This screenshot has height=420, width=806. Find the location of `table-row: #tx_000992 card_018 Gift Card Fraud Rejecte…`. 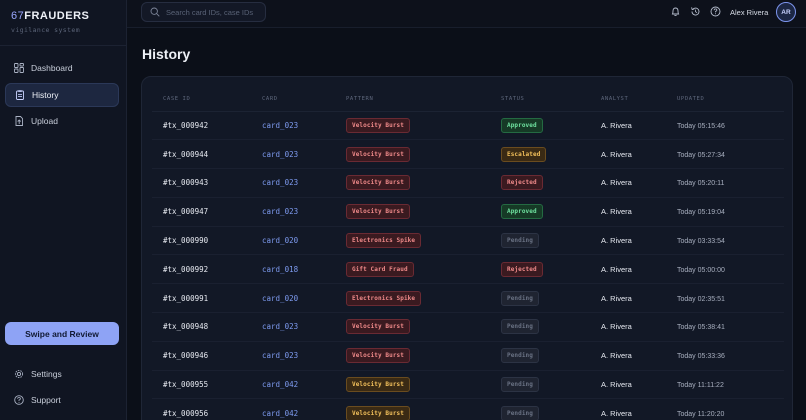

table-row: #tx_000992 card_018 Gift Card Fraud Rejecte… is located at coordinates (468, 269).